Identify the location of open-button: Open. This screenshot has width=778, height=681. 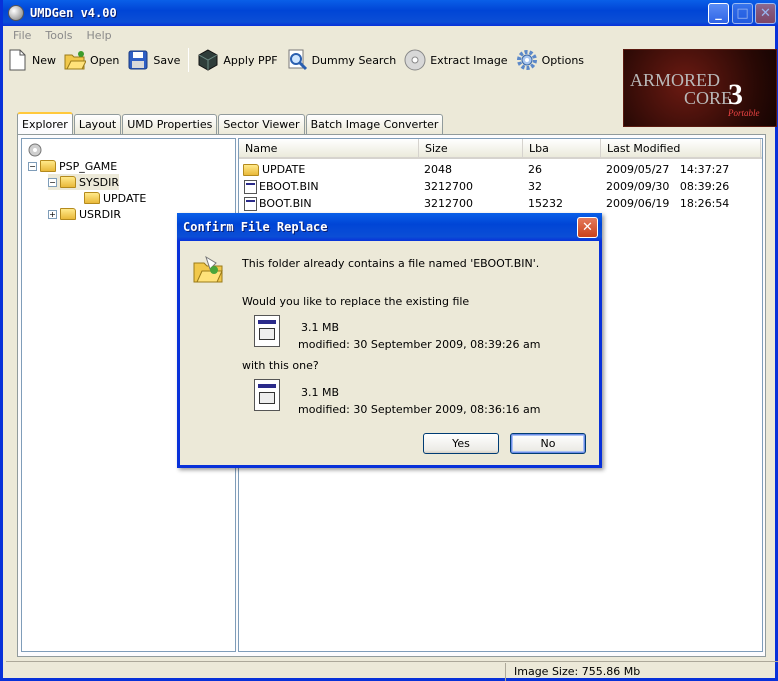
(91, 60).